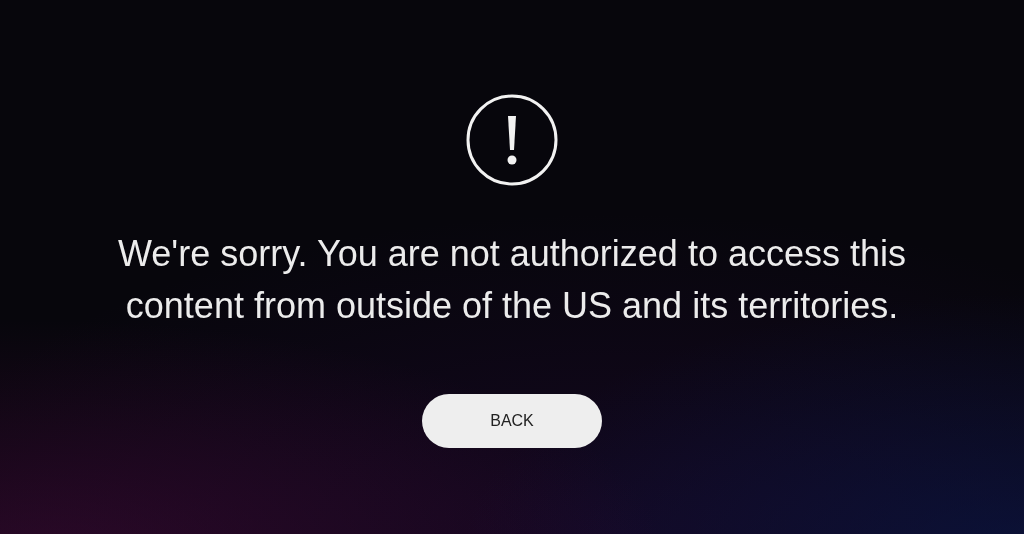 The height and width of the screenshot is (534, 1024). What do you see at coordinates (512, 280) in the screenshot?
I see `error-message: We're sorry. You are not authorized to access this content from outside of the US and its territories.` at bounding box center [512, 280].